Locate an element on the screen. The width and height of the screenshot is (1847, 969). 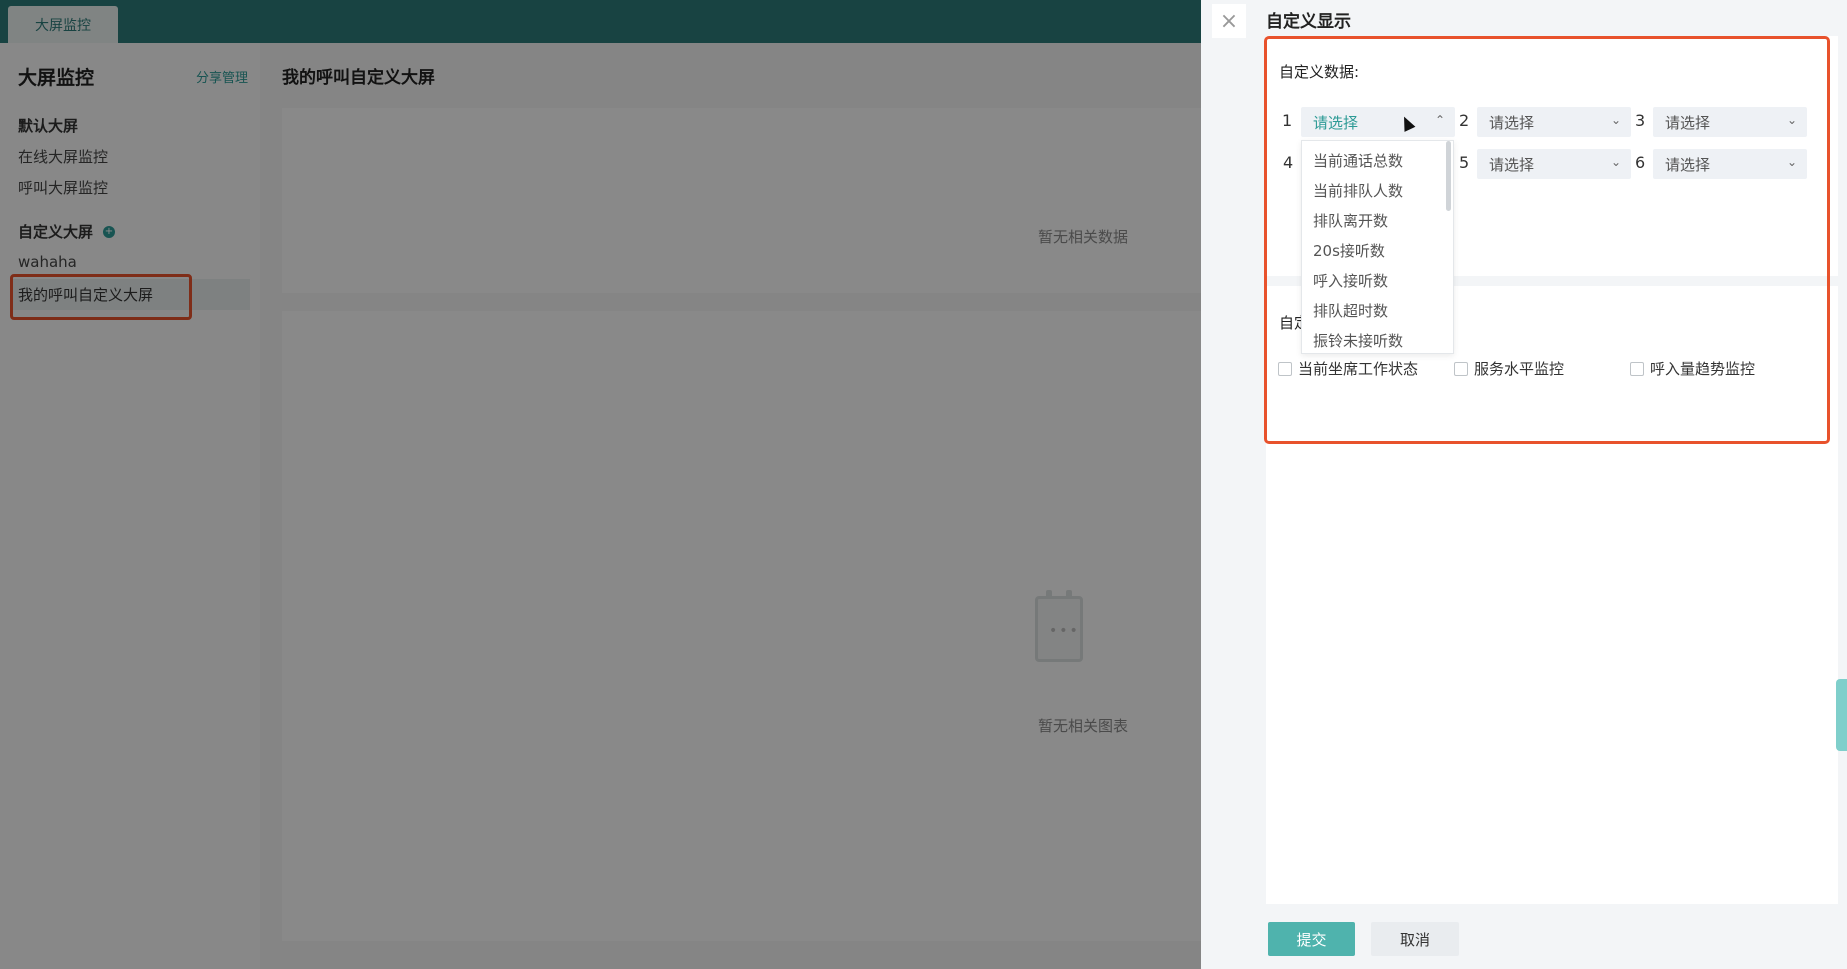
floating-side-tab is located at coordinates (1841, 715).